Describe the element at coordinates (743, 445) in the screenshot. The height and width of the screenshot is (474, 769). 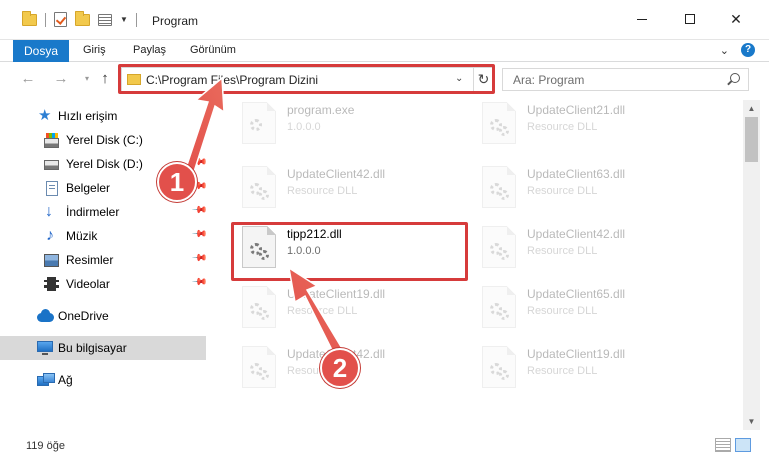
I see `large-icons-view-icon` at that location.